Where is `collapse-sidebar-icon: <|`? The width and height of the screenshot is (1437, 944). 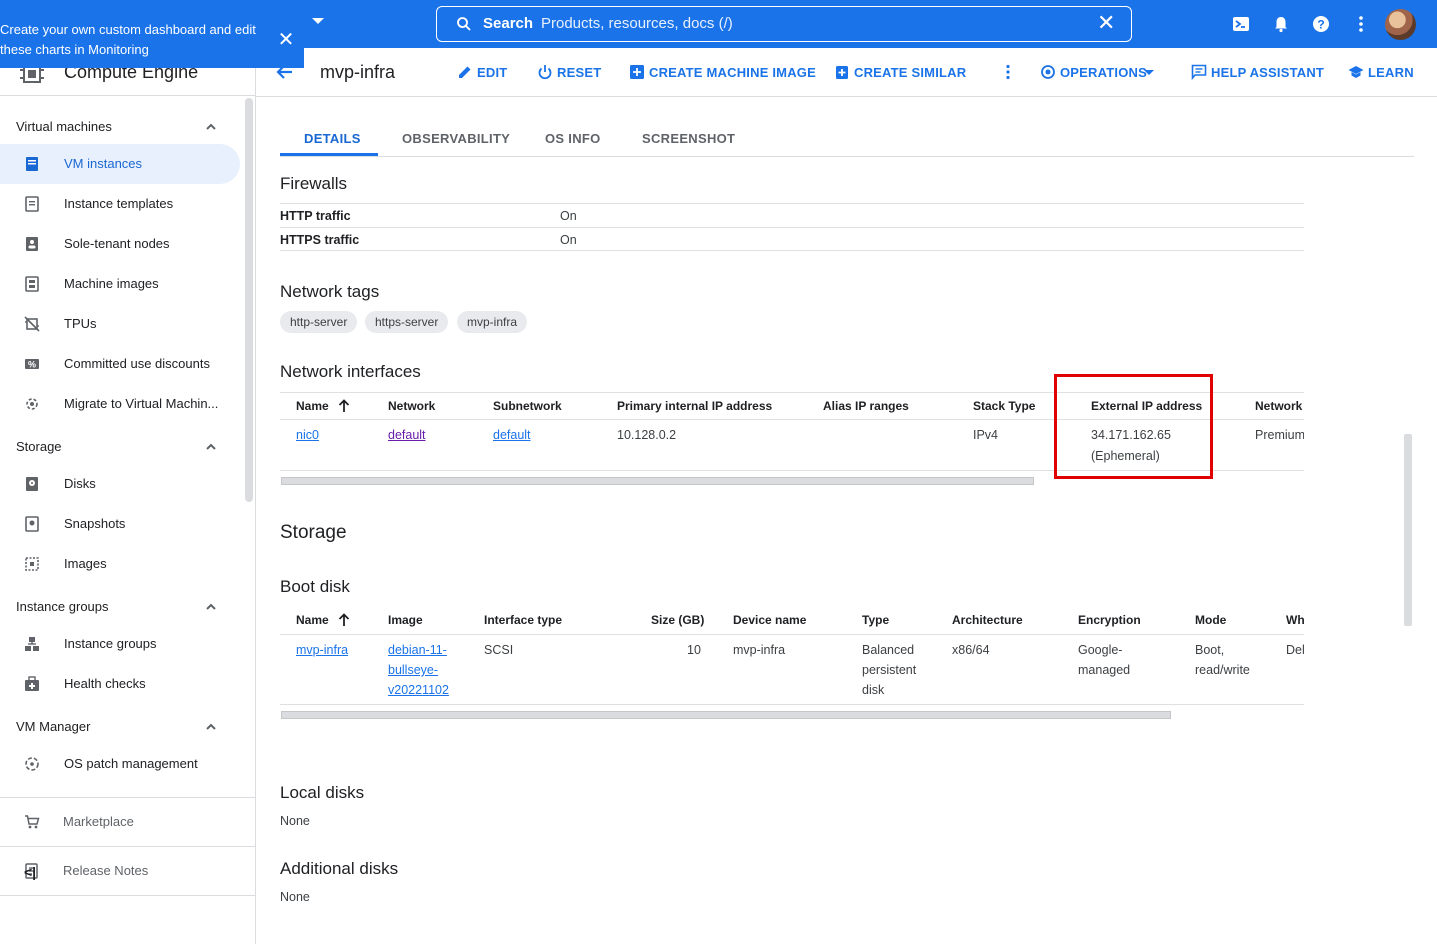 collapse-sidebar-icon: <| is located at coordinates (30, 872).